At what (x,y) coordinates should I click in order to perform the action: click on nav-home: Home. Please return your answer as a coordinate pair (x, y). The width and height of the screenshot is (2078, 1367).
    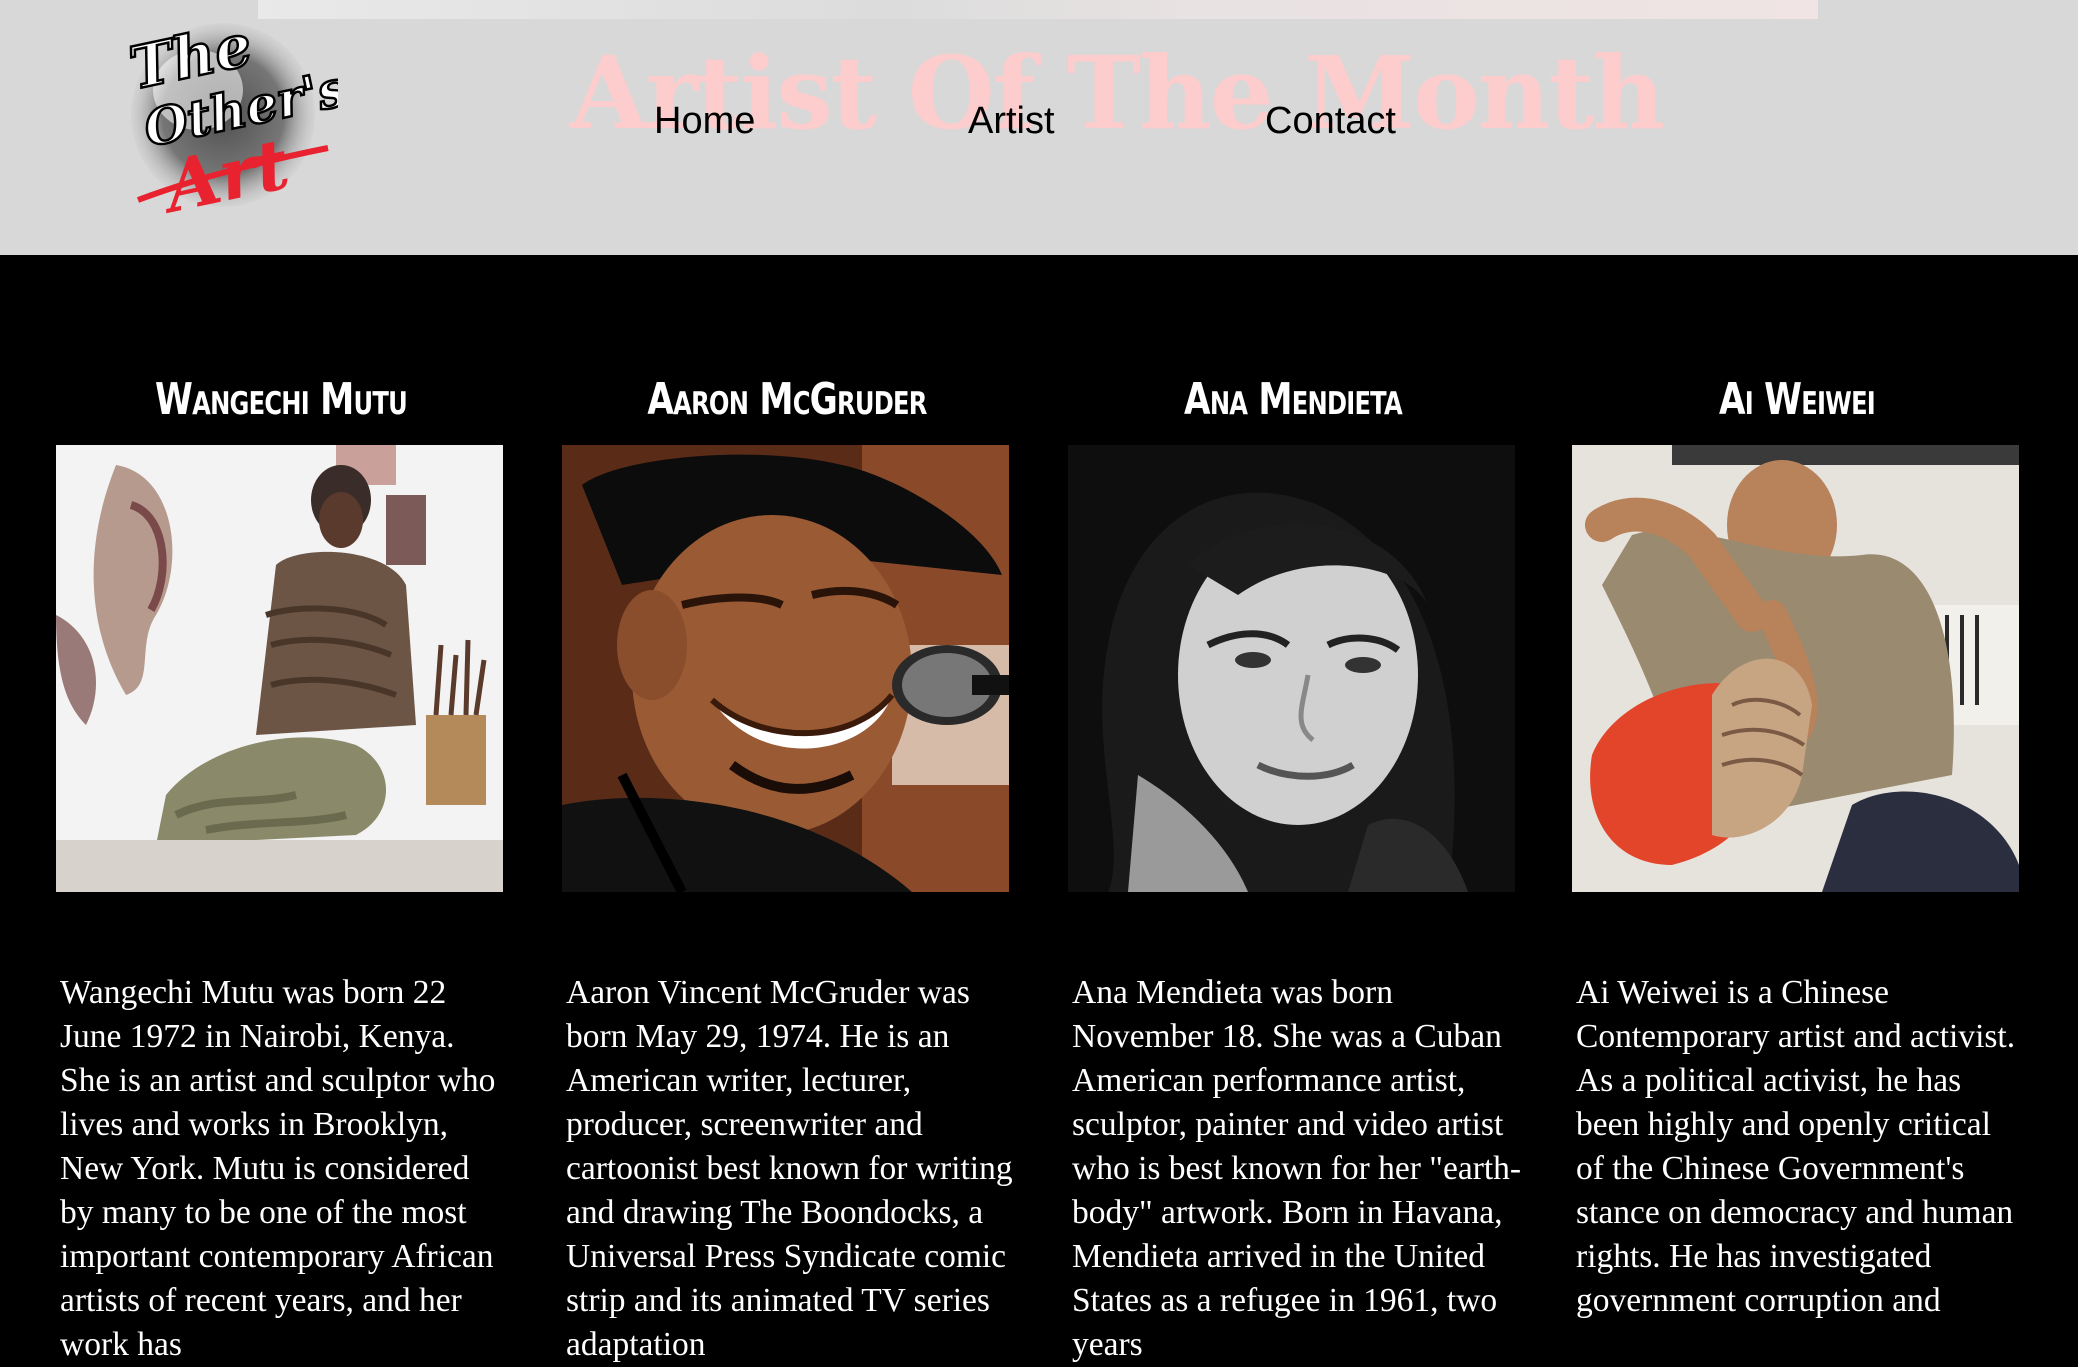
    Looking at the image, I should click on (704, 121).